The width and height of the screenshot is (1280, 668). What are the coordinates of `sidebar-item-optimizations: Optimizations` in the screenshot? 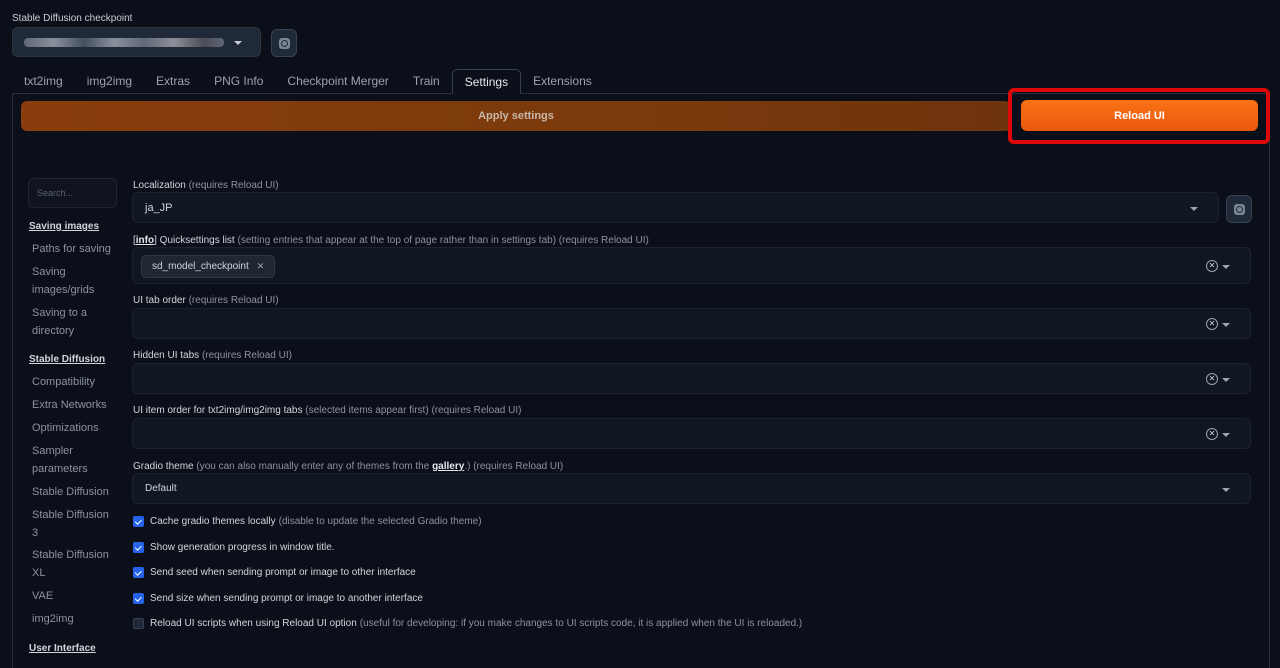 It's located at (74, 428).